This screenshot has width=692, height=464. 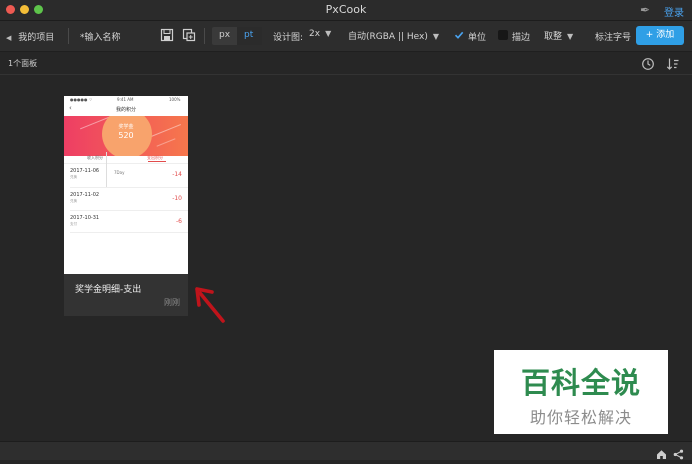 What do you see at coordinates (175, 99) in the screenshot?
I see `status-battery: 100%` at bounding box center [175, 99].